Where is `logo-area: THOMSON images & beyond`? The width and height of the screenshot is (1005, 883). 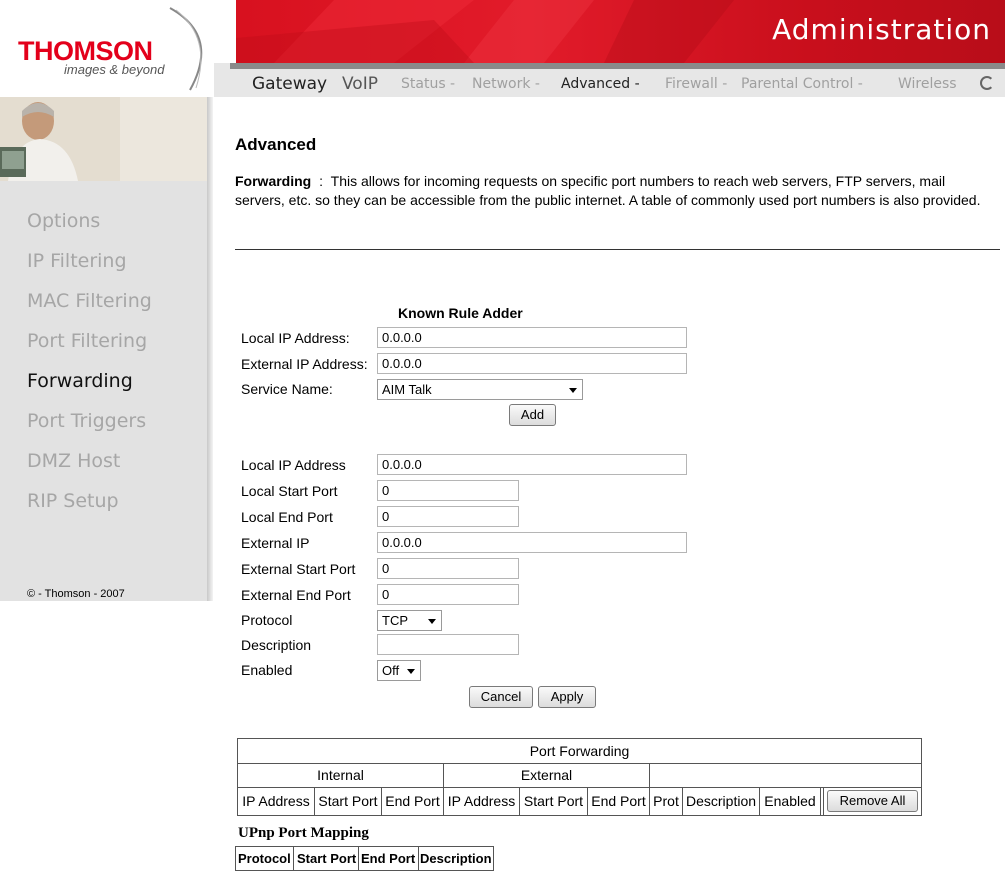 logo-area: THOMSON images & beyond is located at coordinates (118, 48).